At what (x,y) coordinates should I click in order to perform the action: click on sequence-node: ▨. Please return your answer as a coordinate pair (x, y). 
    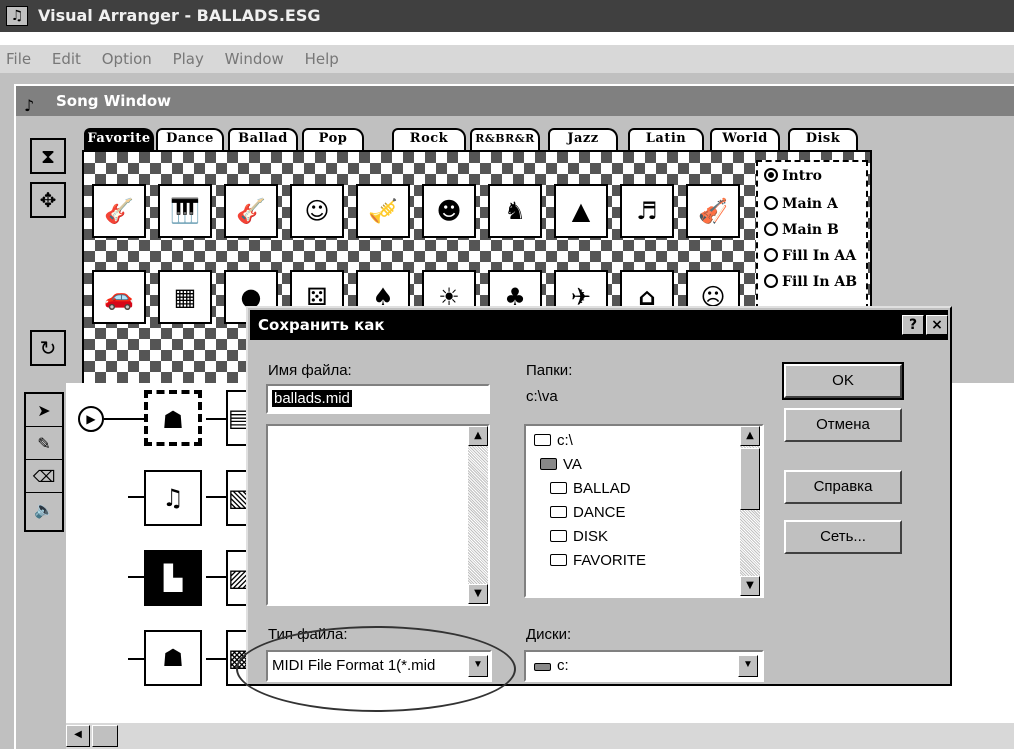
    Looking at the image, I should click on (238, 578).